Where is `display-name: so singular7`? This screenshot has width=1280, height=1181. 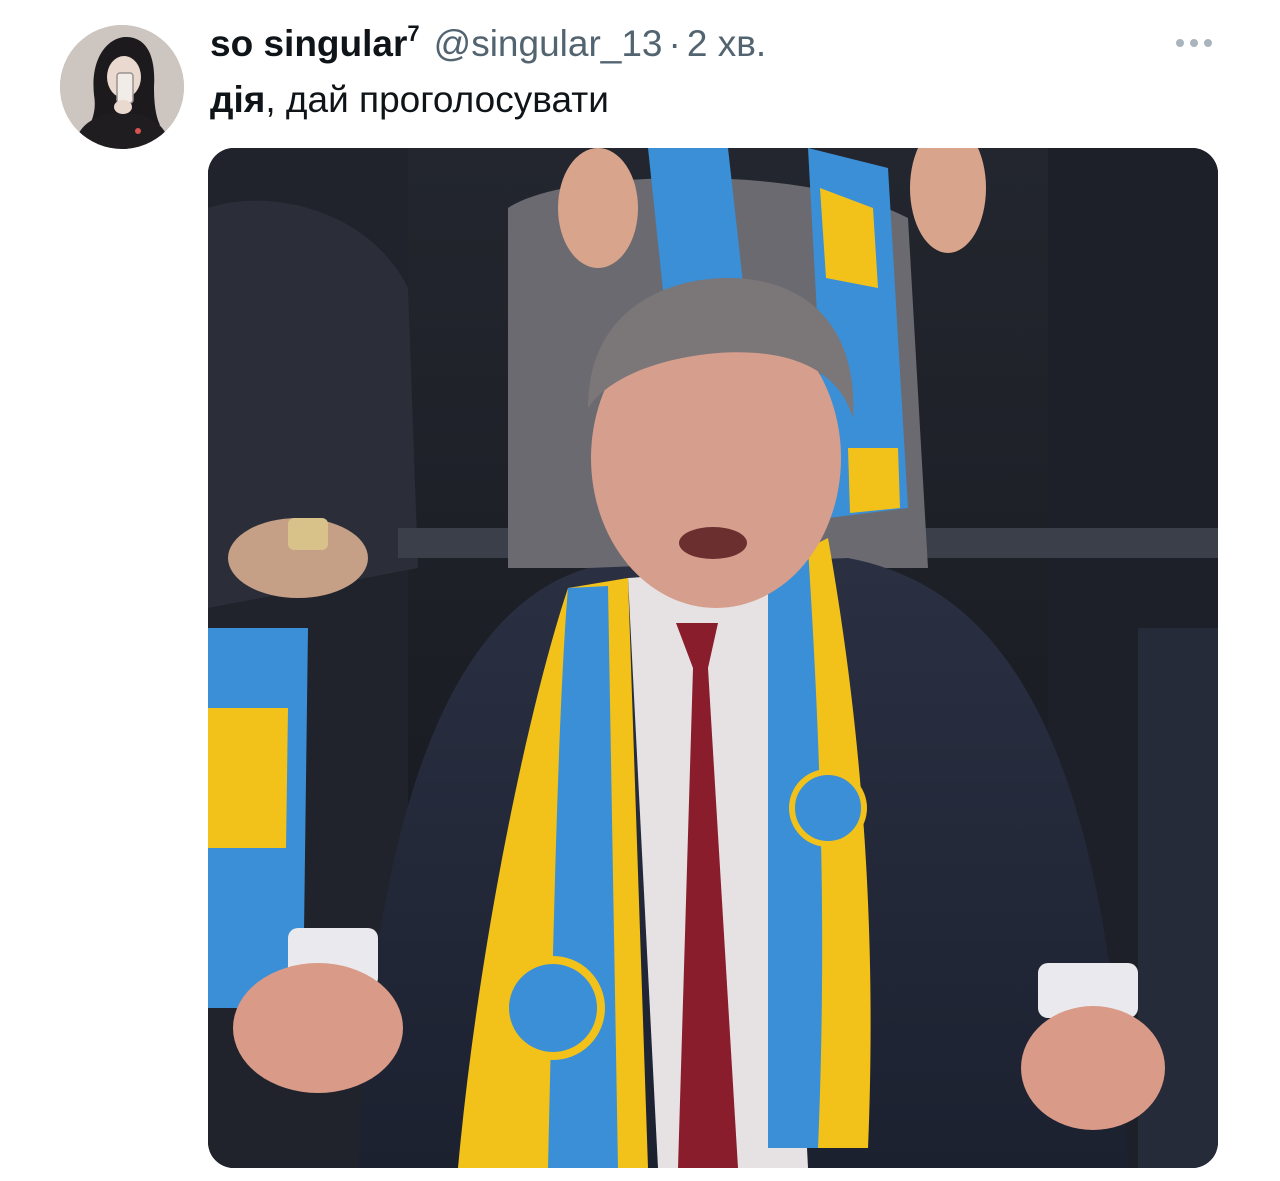
display-name: so singular7 is located at coordinates (315, 44).